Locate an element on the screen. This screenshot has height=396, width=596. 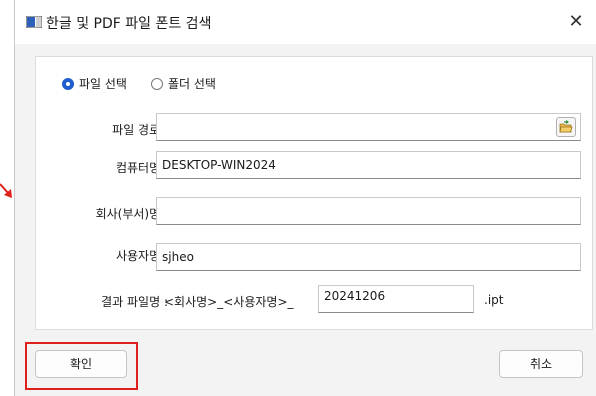
radio-label: 파일 선택 is located at coordinates (103, 84).